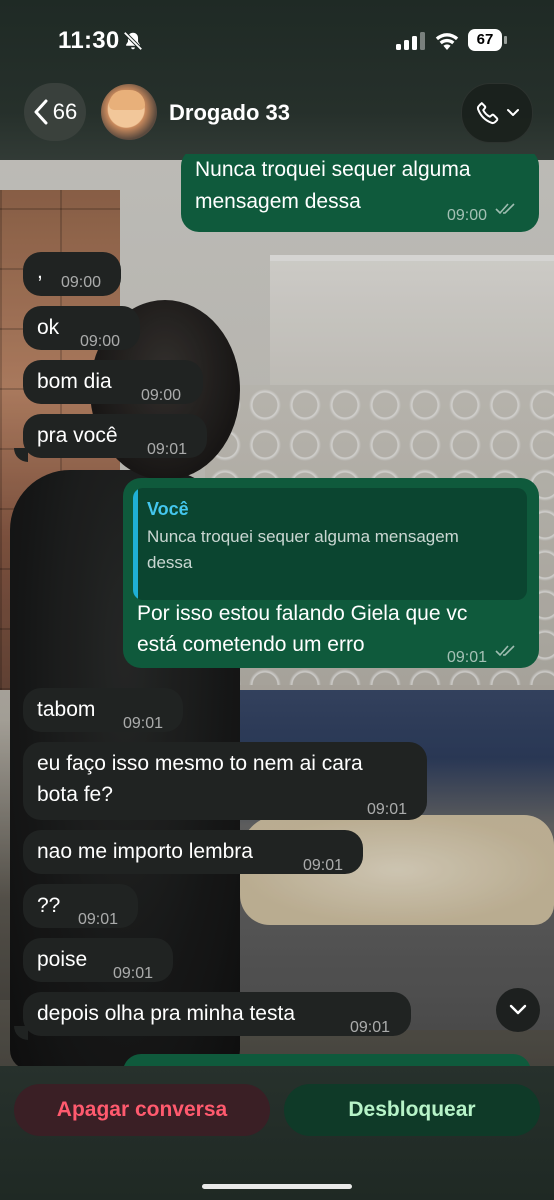 Image resolution: width=554 pixels, height=1200 pixels. I want to click on blocked-contact-actions: Apagar conversa Desbloquear, so click(277, 1133).